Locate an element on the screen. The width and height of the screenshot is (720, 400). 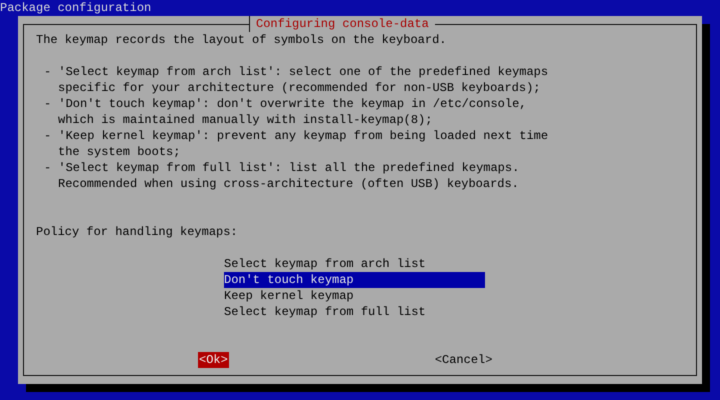
prompt-text: Policy for handling keymaps: is located at coordinates (137, 232).